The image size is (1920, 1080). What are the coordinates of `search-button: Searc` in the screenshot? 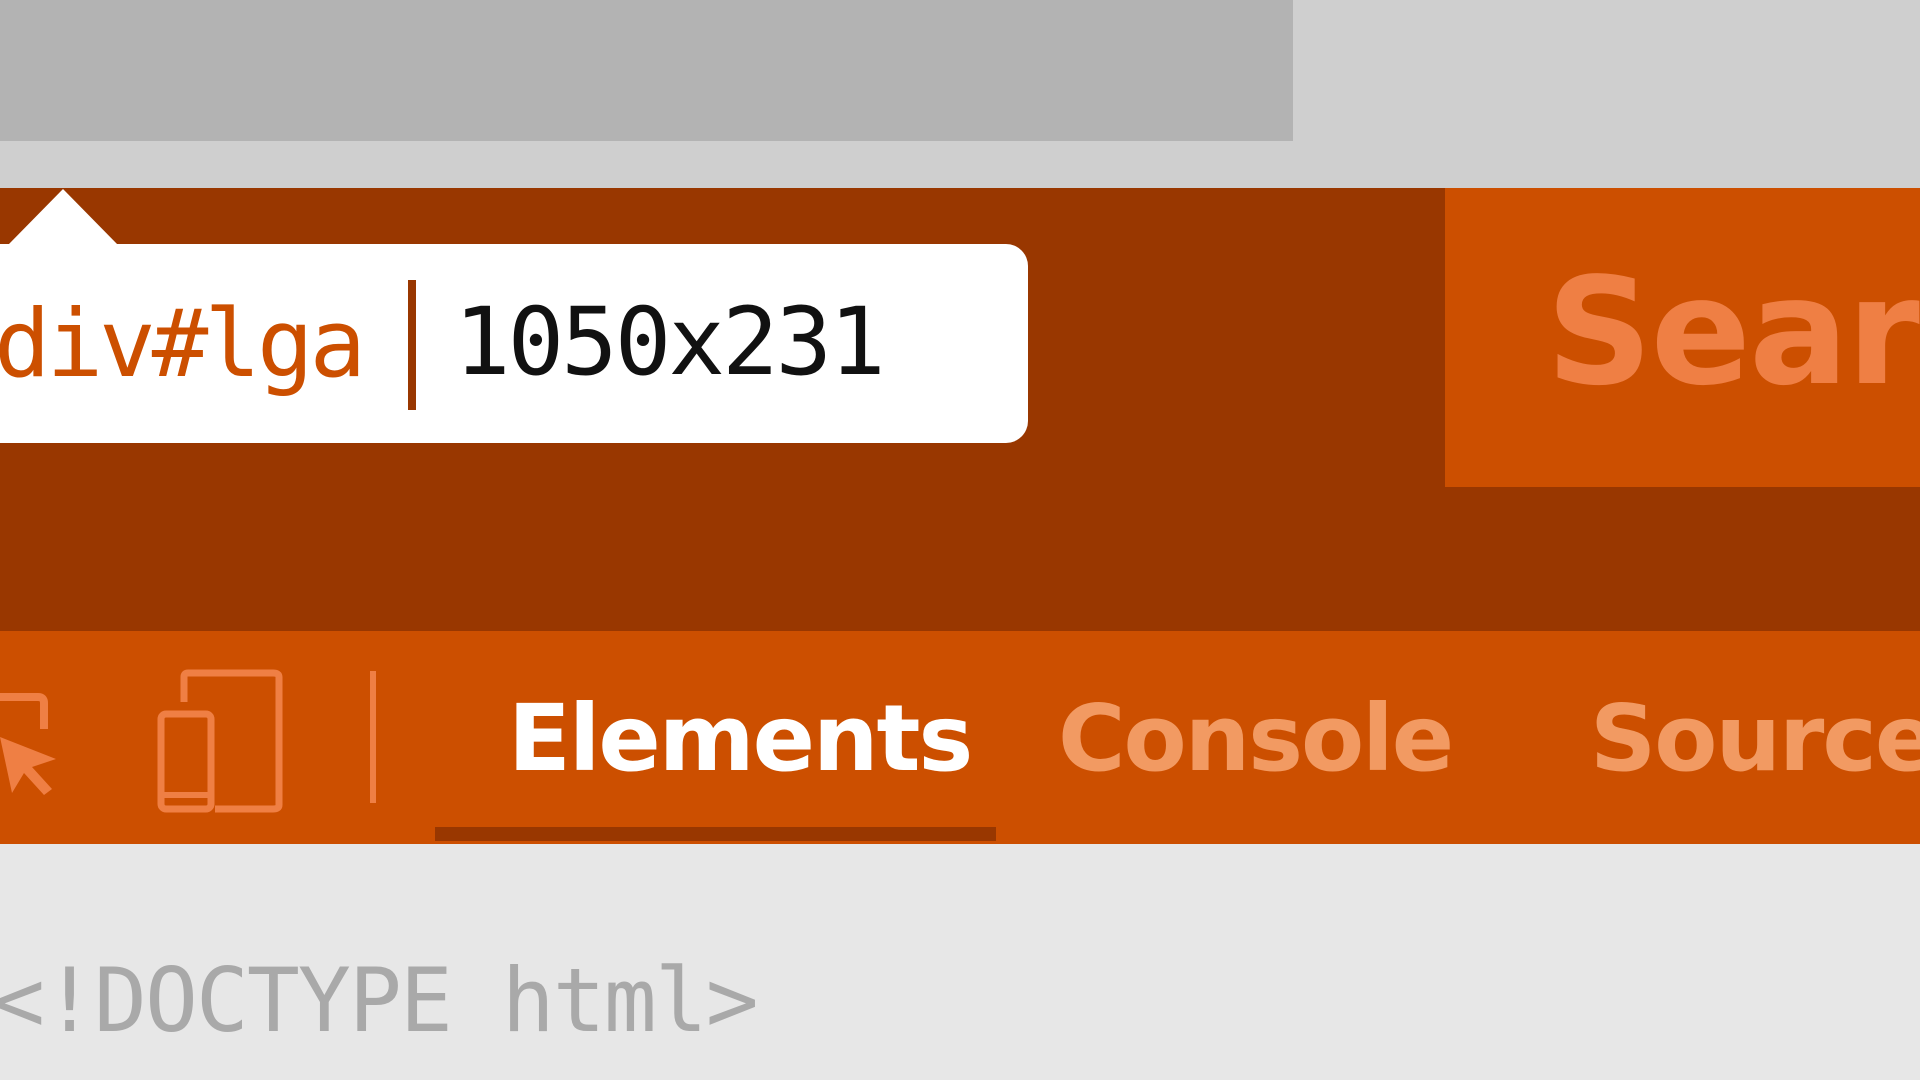 It's located at (1682, 337).